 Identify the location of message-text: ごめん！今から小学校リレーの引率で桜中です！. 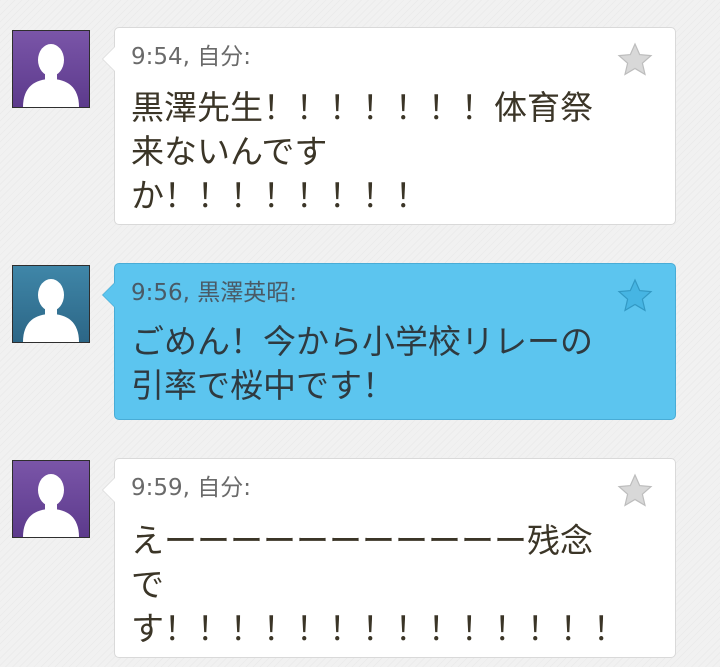
(362, 363).